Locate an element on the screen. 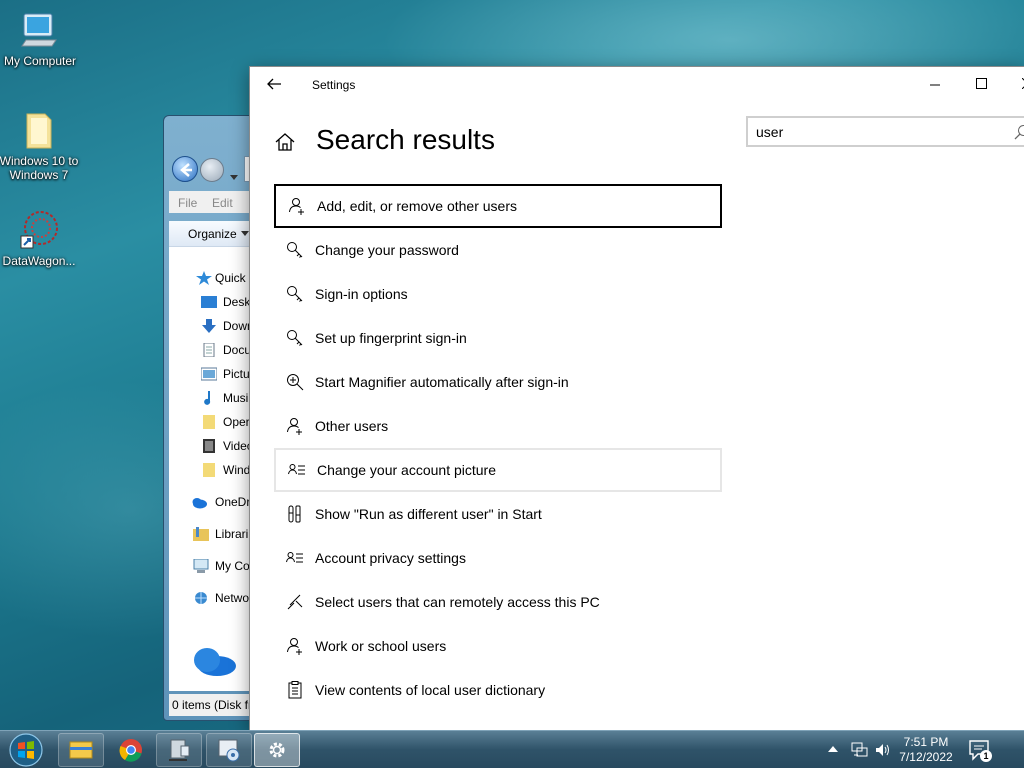  star-icon is located at coordinates (204, 278).